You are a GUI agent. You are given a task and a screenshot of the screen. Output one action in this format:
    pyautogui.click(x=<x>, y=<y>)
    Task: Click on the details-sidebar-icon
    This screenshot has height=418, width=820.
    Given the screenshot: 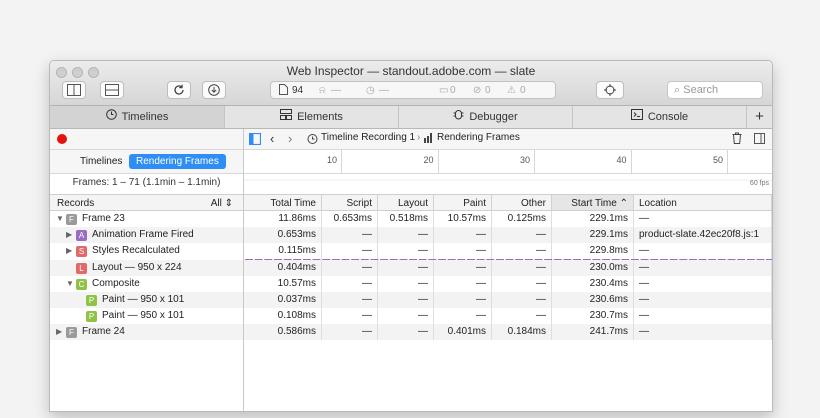 What is the action you would take?
    pyautogui.click(x=759, y=138)
    